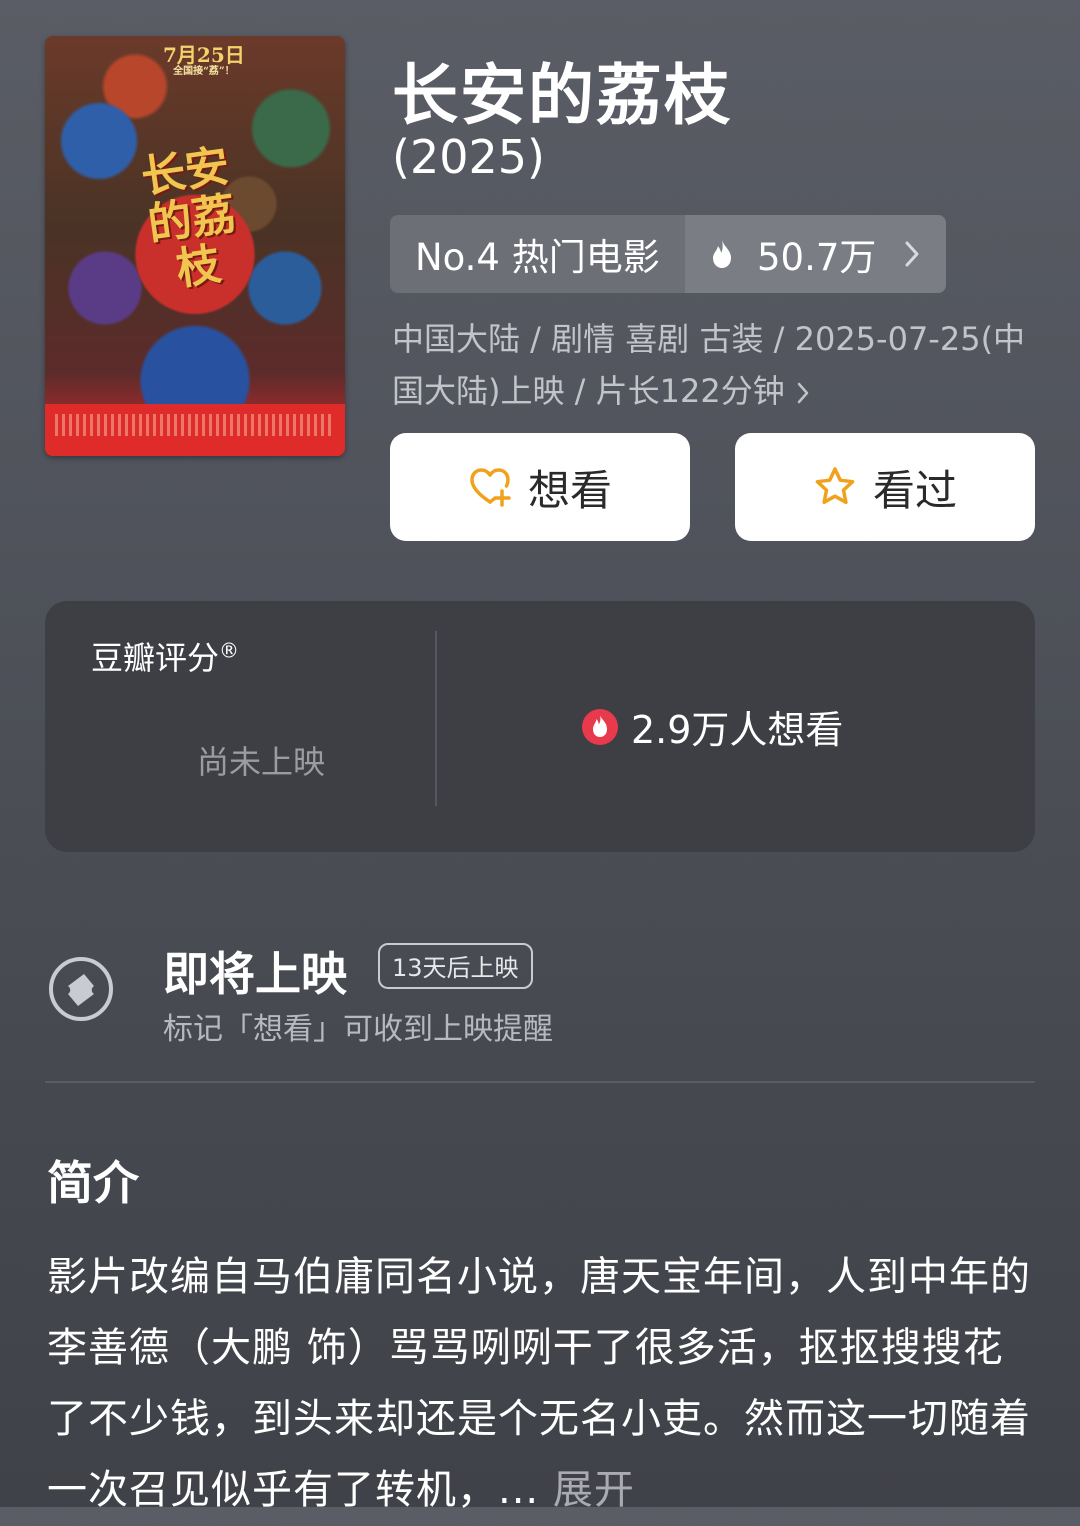 The width and height of the screenshot is (1080, 1526). What do you see at coordinates (455, 966) in the screenshot?
I see `days-until-release-badge: 13天后上映` at bounding box center [455, 966].